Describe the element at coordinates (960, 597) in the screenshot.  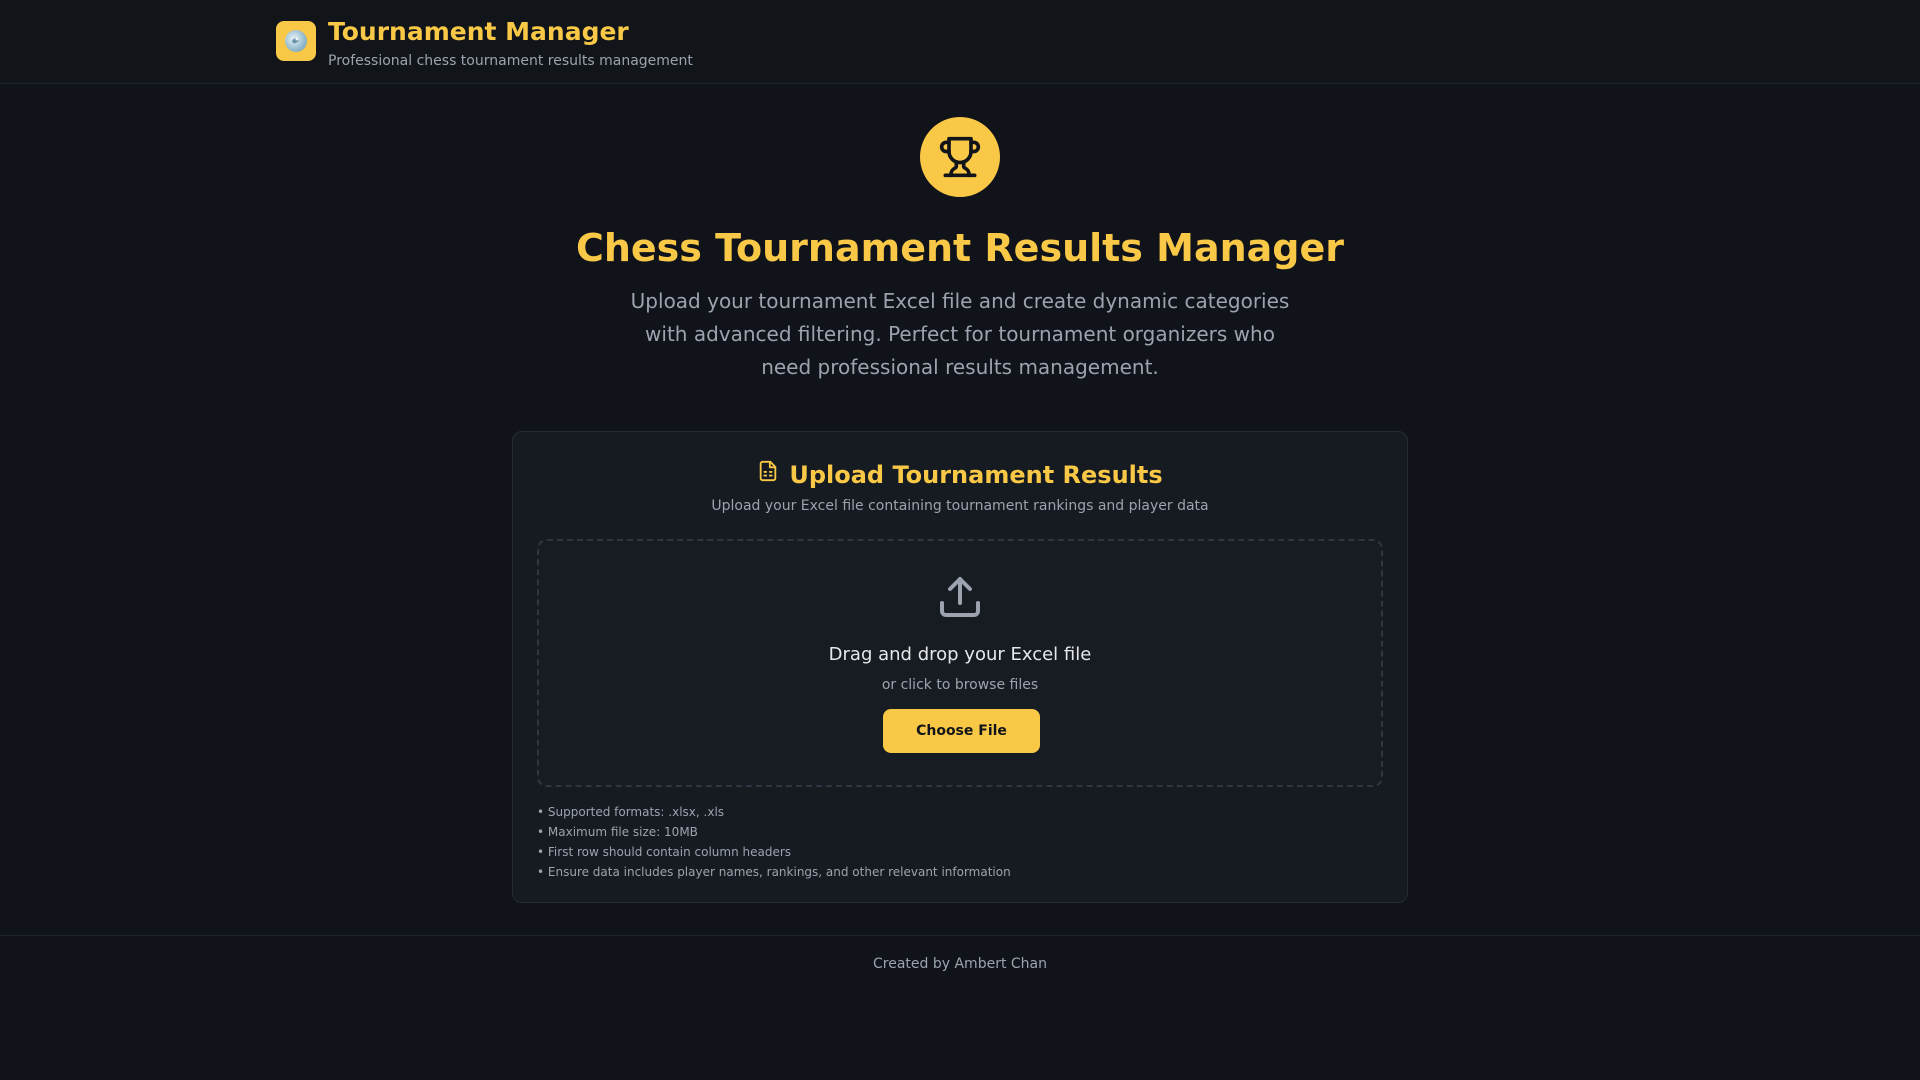
I see `upload-icon` at that location.